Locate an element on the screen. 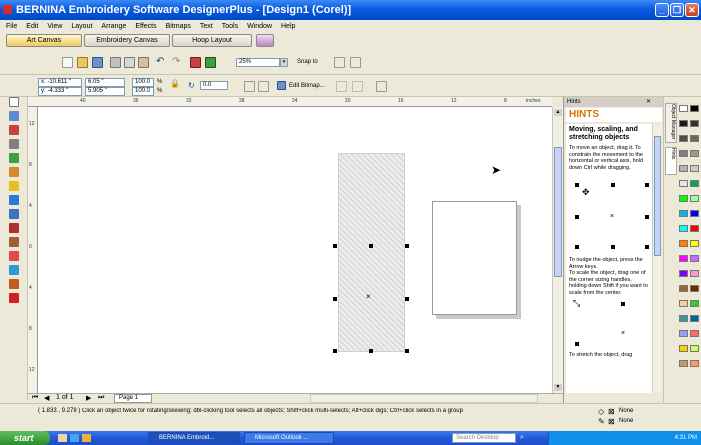 The height and width of the screenshot is (445, 701). eyedropper-tool-icon is located at coordinates (14, 270).